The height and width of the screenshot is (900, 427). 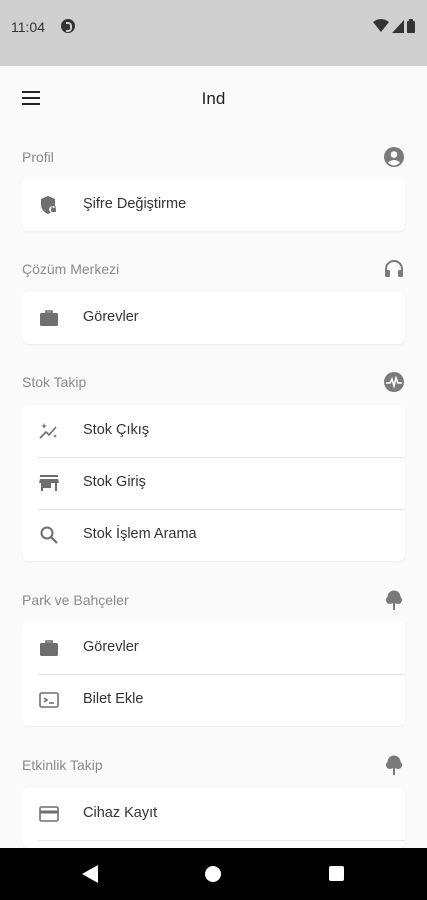 I want to click on section-header-park-ve-bahceler: Park ve Bahçeler, so click(x=213, y=601).